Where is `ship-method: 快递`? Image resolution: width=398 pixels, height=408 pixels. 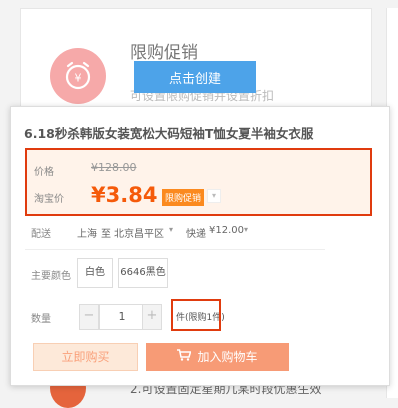 ship-method: 快递 is located at coordinates (196, 234).